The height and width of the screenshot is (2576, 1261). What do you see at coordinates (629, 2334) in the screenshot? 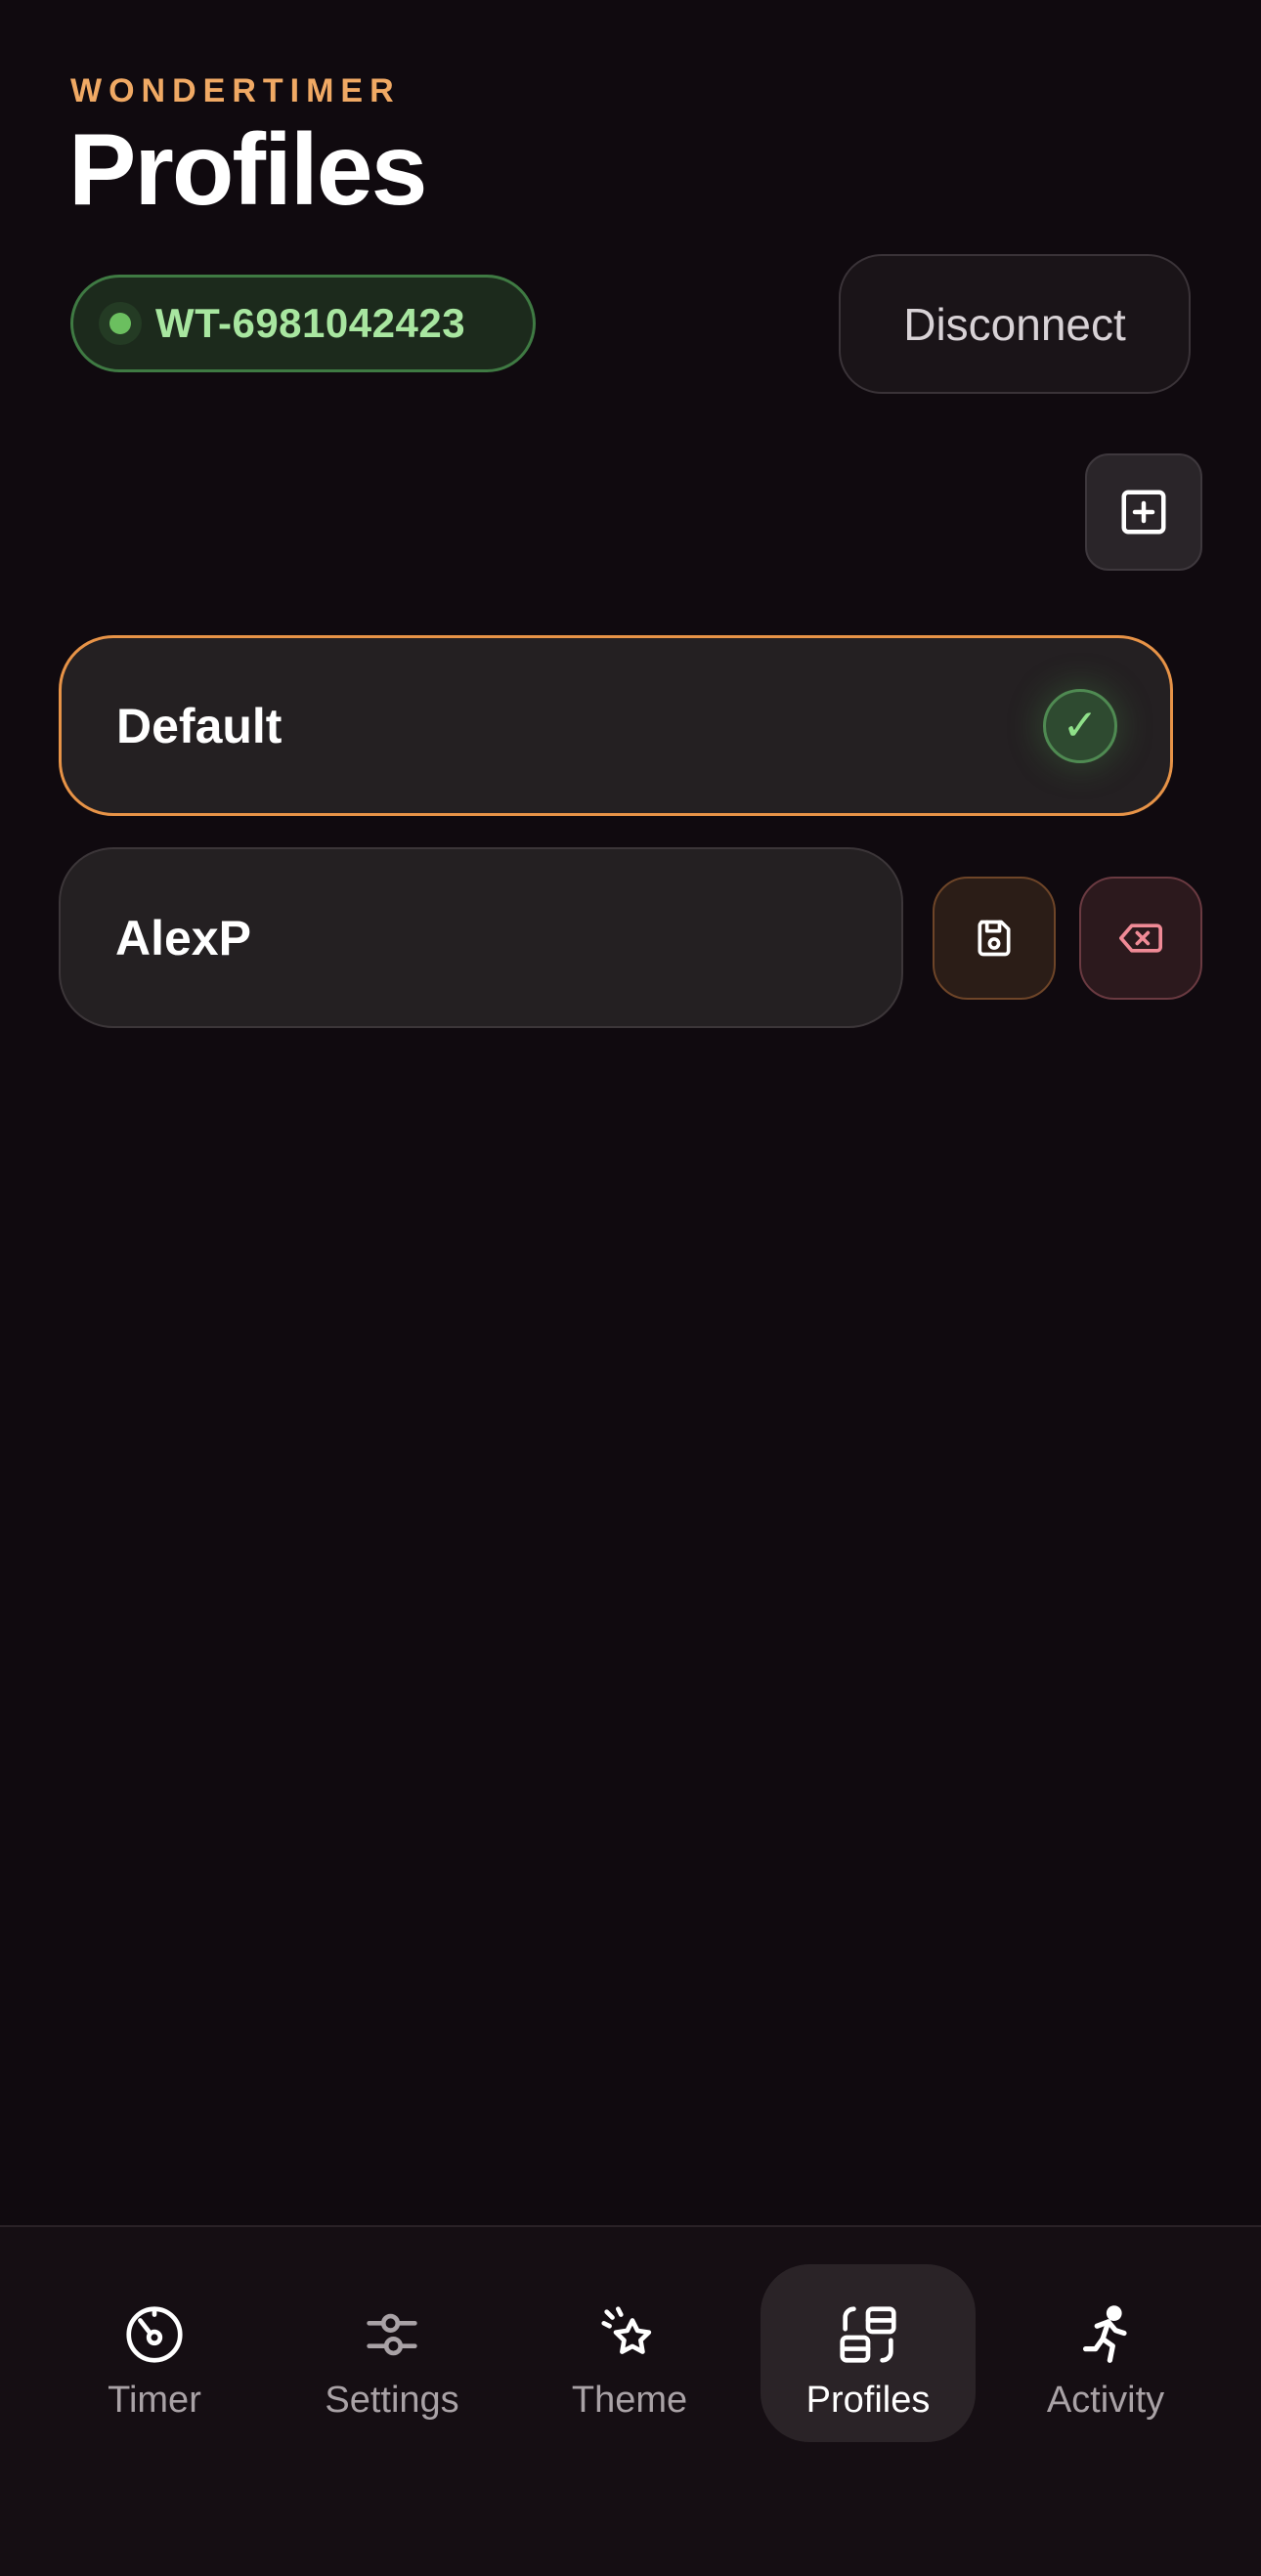
I see `sparkle-star-icon` at bounding box center [629, 2334].